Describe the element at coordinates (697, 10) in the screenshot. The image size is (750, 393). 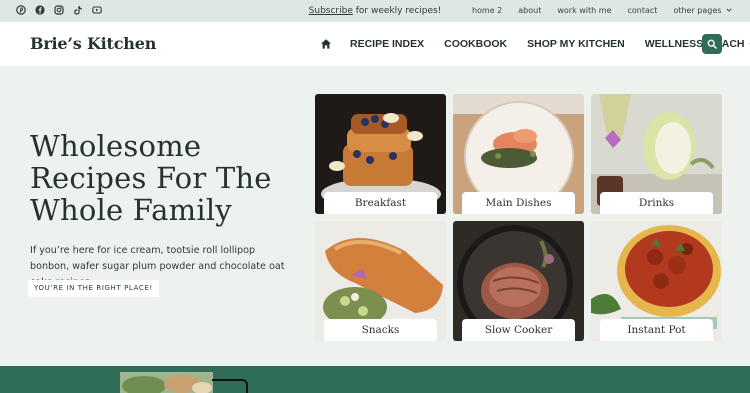
I see `top-nav-other-pages-label: other pages` at that location.